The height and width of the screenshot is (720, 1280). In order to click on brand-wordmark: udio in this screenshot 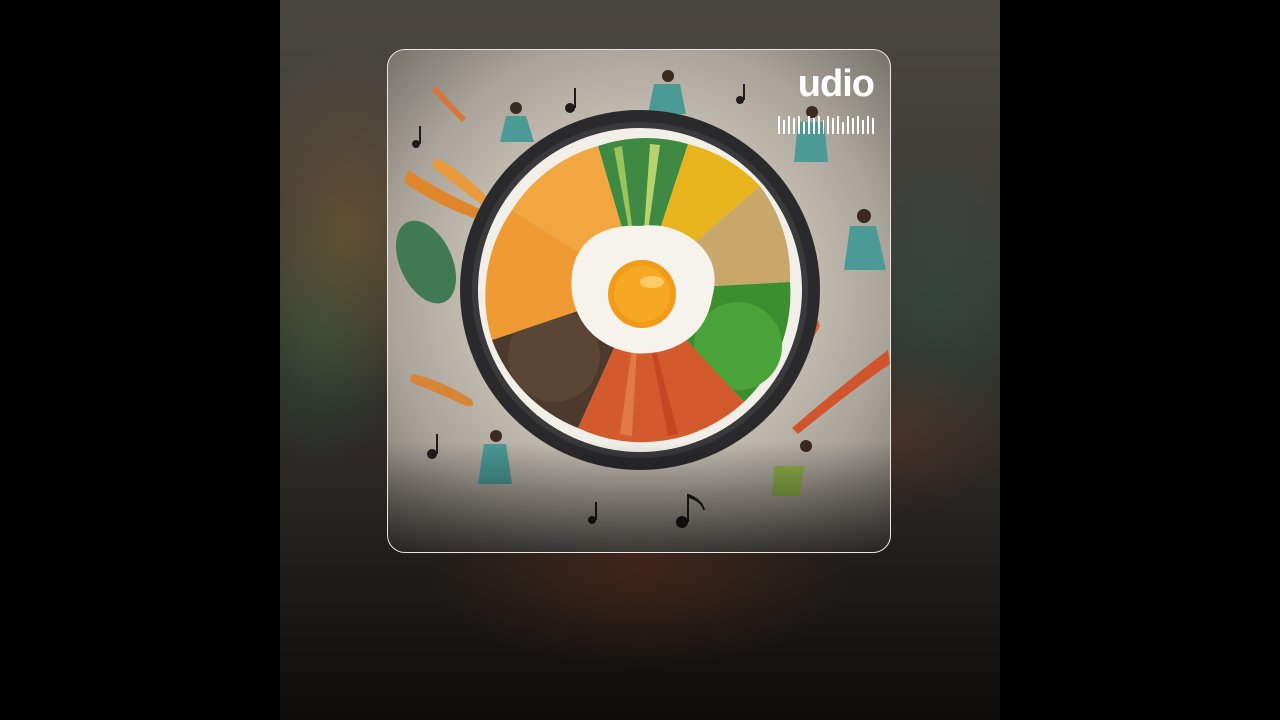, I will do `click(836, 84)`.